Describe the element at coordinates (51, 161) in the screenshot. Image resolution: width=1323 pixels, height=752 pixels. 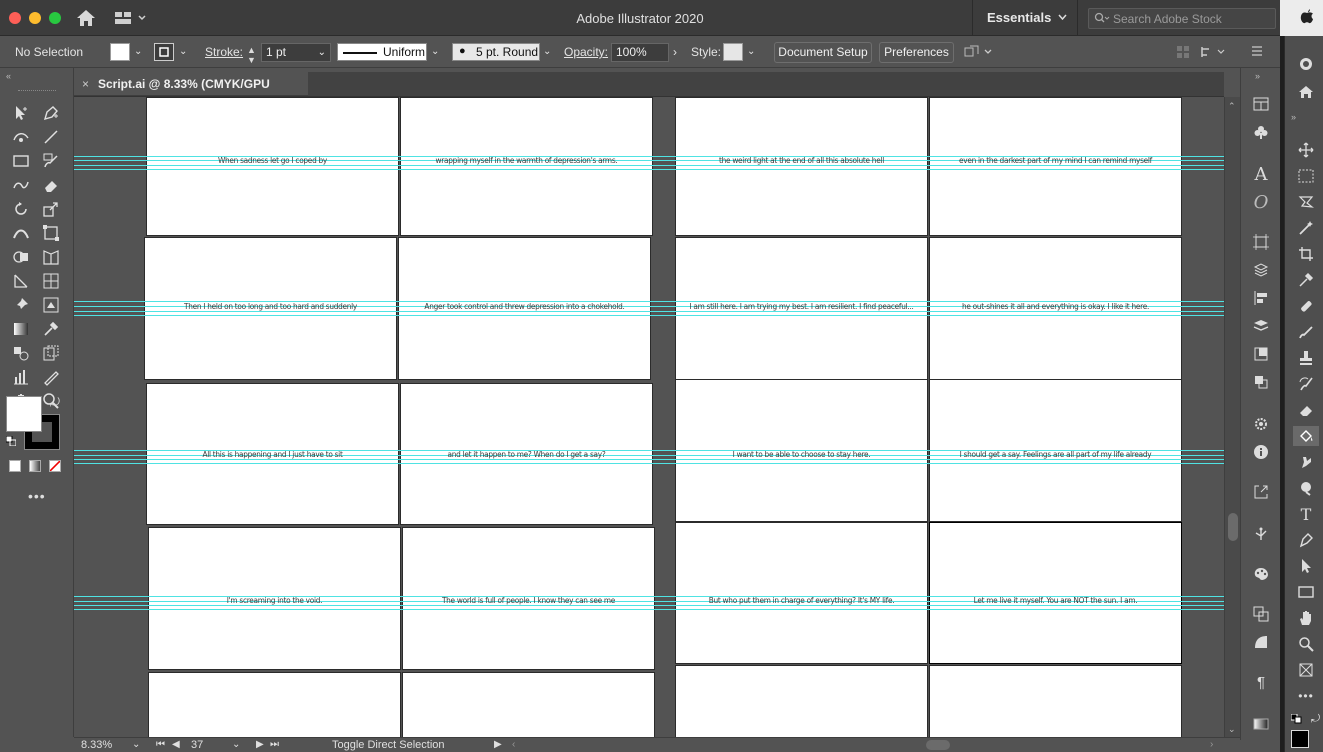
I see `paintbrush-tool-icon` at that location.